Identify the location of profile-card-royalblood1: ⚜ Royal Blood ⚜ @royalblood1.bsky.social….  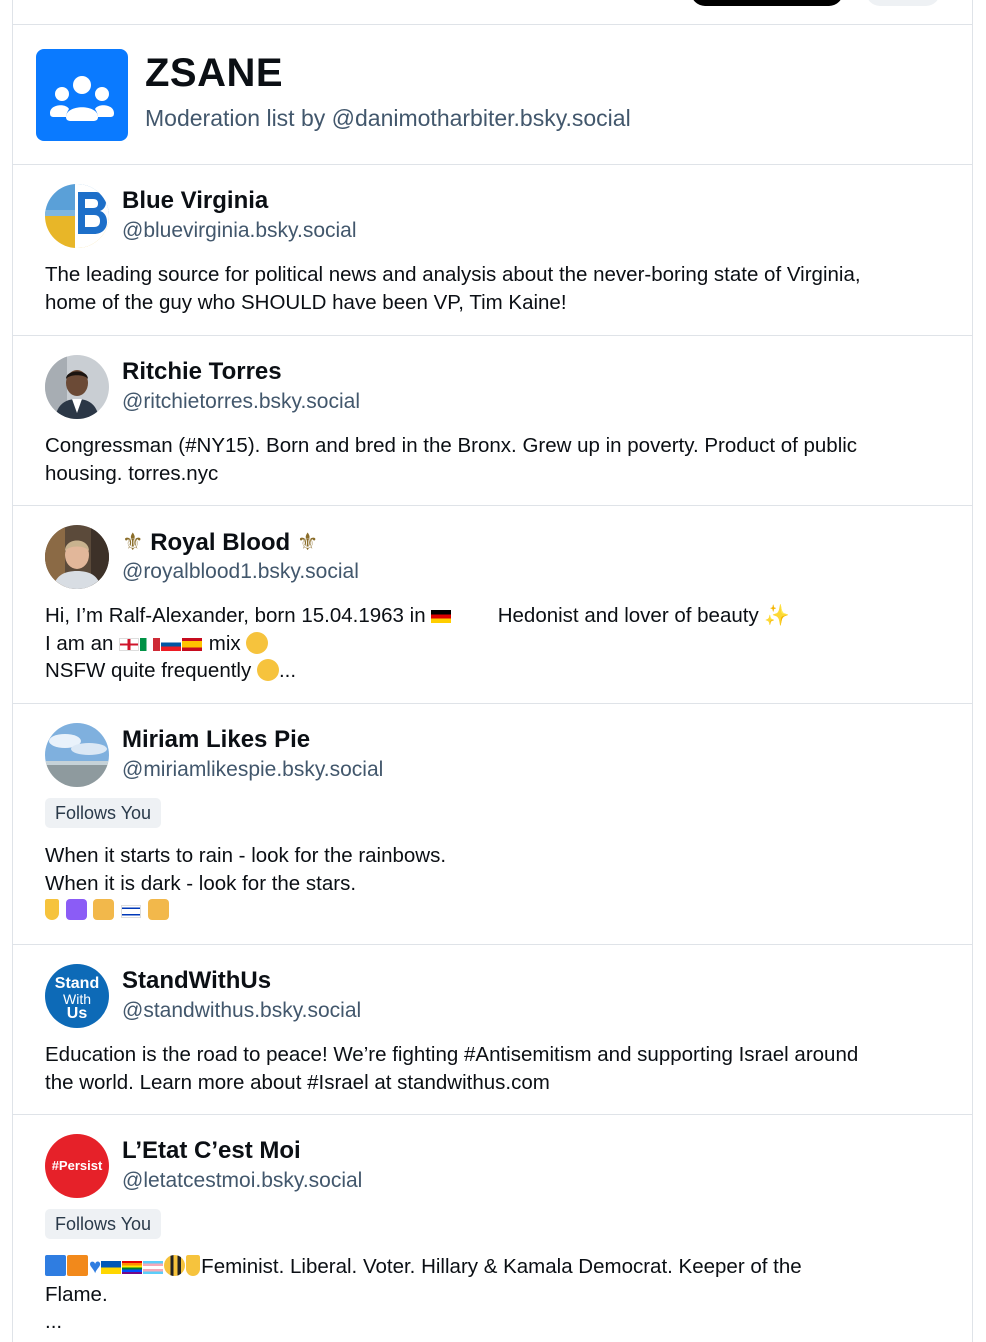
(492, 605).